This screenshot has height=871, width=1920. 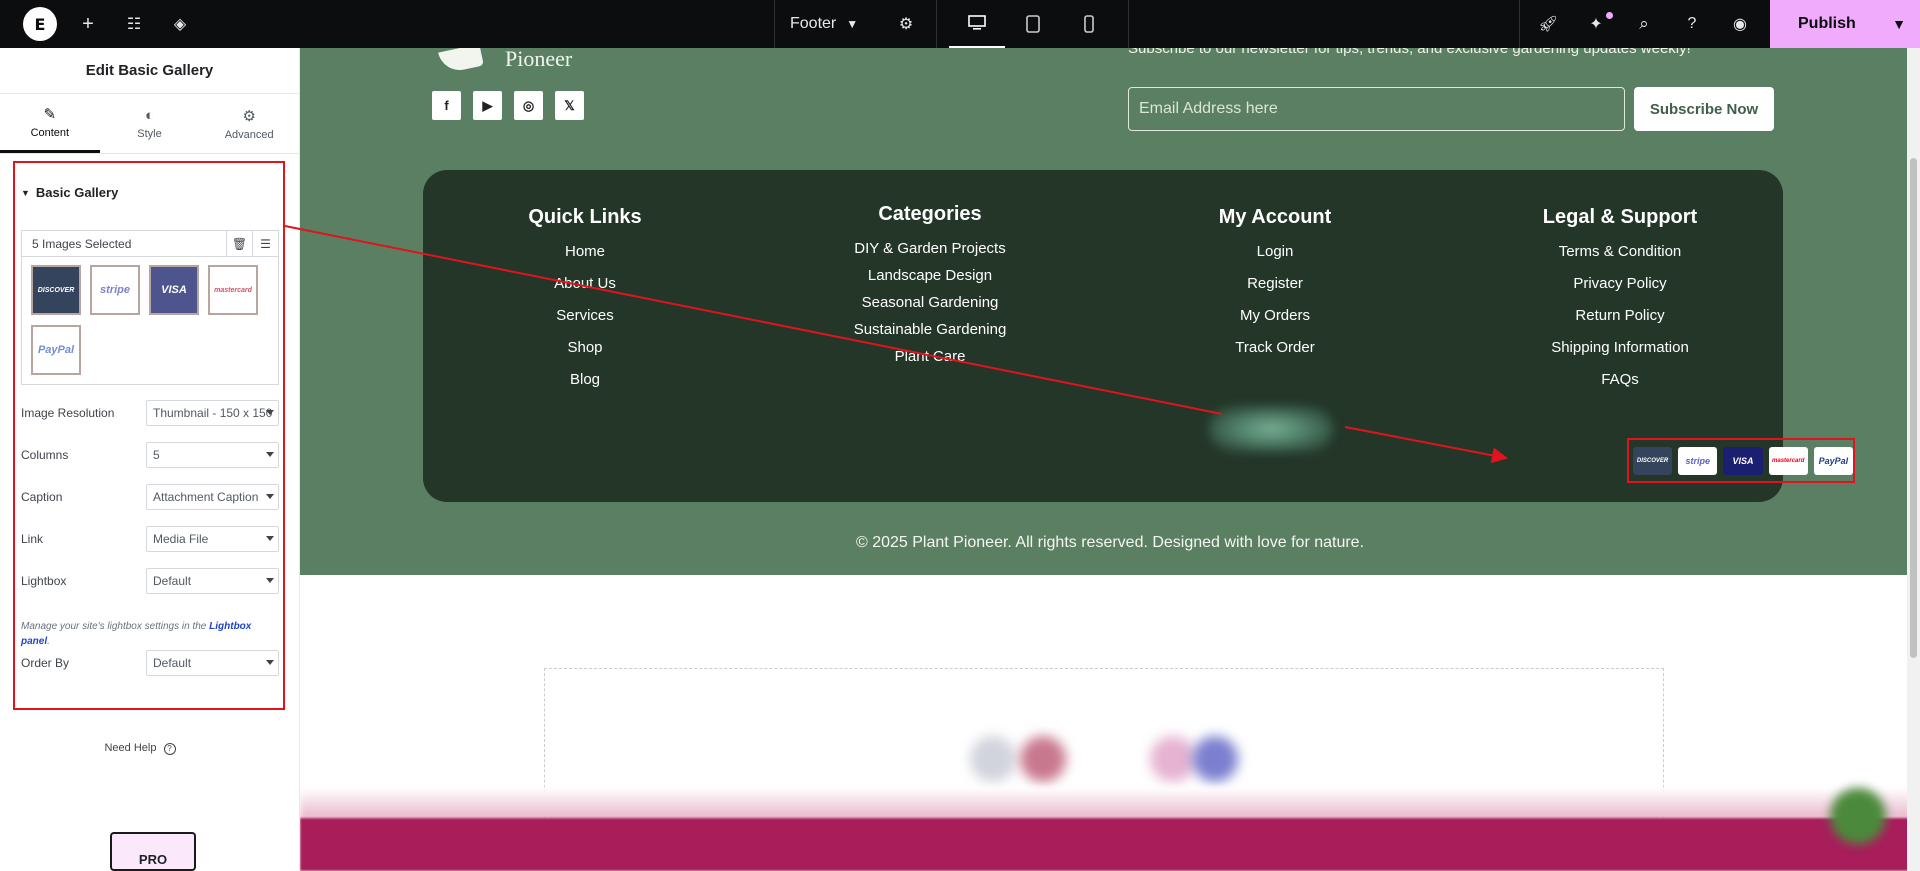 I want to click on desktop-icon, so click(x=977, y=22).